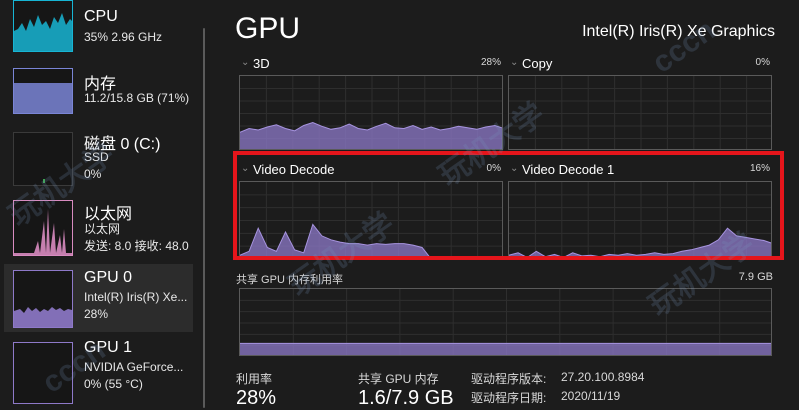 This screenshot has height=410, width=799. Describe the element at coordinates (591, 396) in the screenshot. I see `driver-date-value: 2020/11/19` at that location.